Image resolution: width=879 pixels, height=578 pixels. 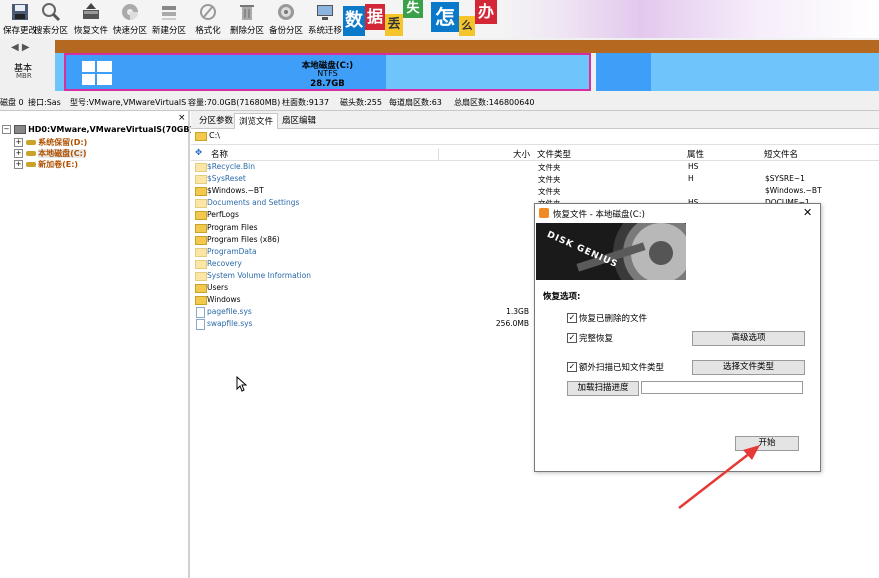 I want to click on file-attr: H, so click(x=691, y=179).